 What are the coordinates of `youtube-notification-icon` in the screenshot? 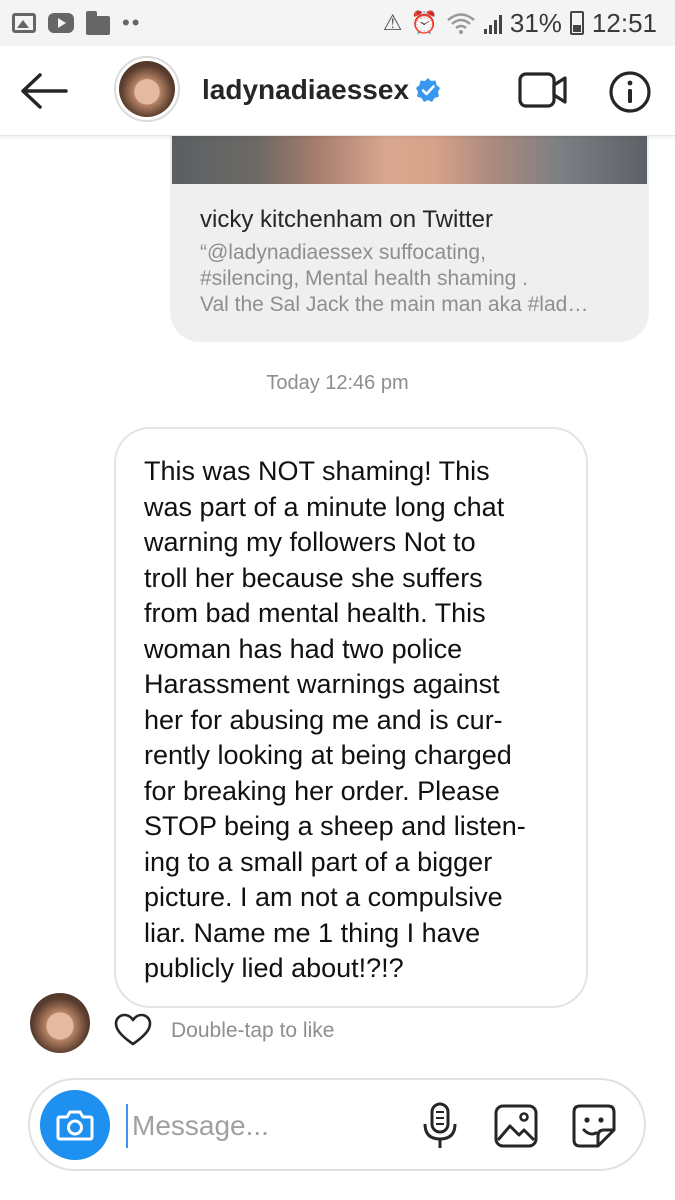 It's located at (61, 23).